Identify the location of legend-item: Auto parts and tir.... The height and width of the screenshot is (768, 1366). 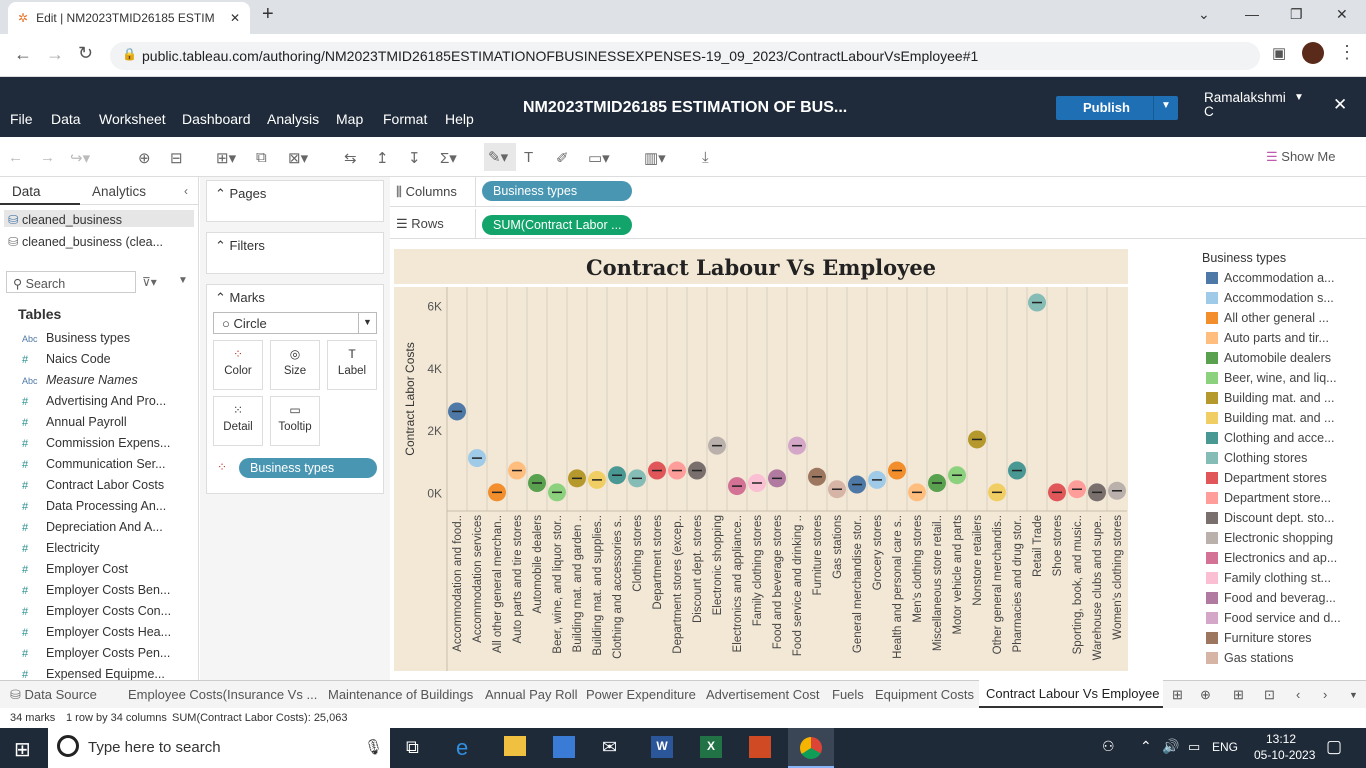
(1267, 338).